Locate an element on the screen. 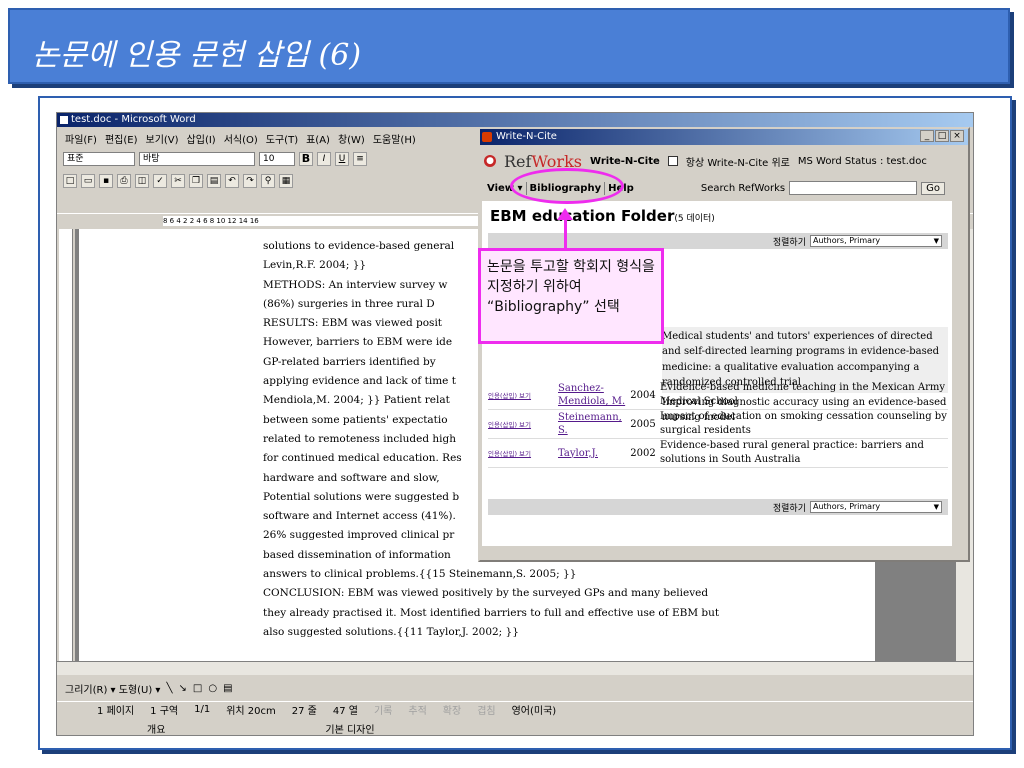 This screenshot has height=768, width=1024. word-icon is located at coordinates (64, 120).